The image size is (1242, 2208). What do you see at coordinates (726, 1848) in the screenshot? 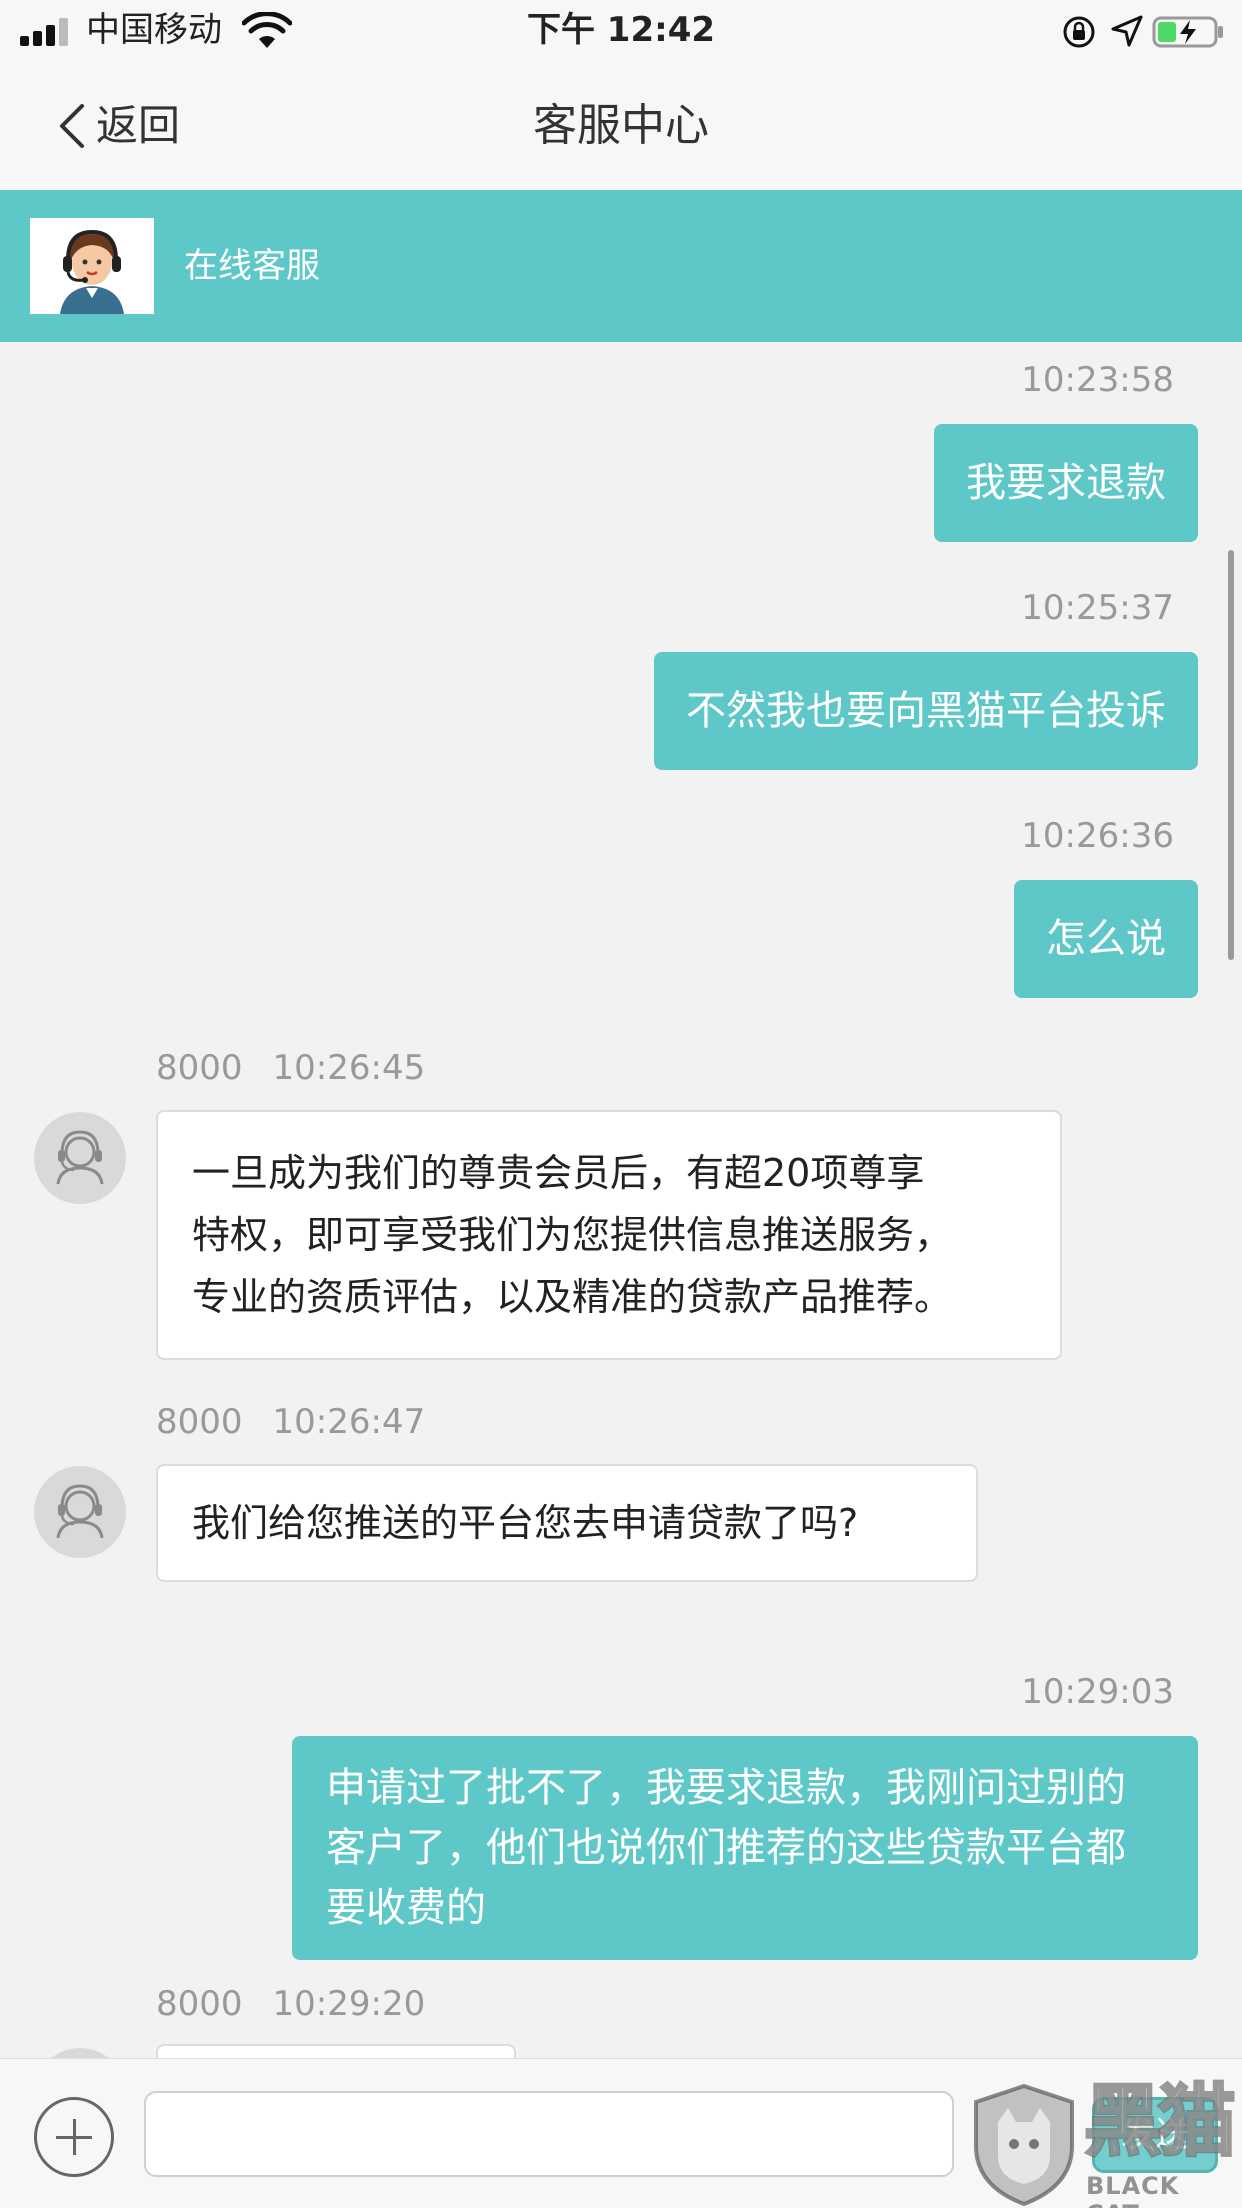
I see `message-line: 客户了，他们也说你们推荐的这些贷款平台都` at bounding box center [726, 1848].